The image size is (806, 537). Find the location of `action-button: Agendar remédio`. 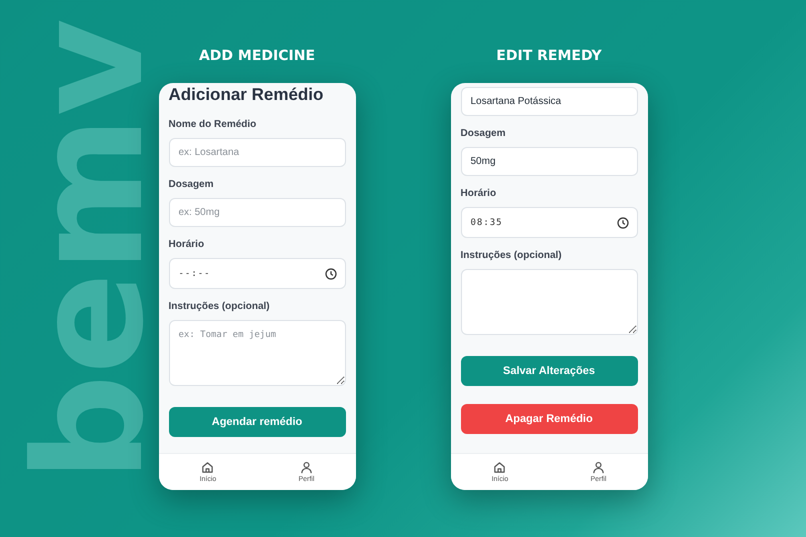

action-button: Agendar remédio is located at coordinates (257, 422).